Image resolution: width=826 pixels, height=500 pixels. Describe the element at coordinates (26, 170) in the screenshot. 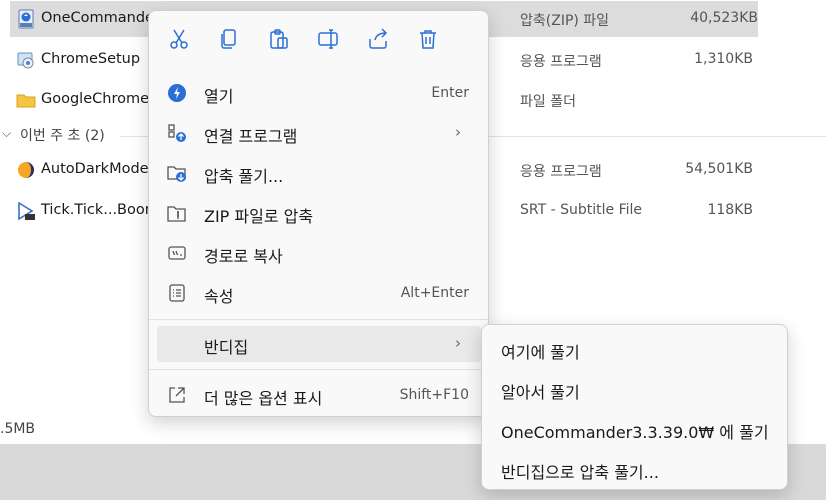

I see `auto-dark-icon` at that location.